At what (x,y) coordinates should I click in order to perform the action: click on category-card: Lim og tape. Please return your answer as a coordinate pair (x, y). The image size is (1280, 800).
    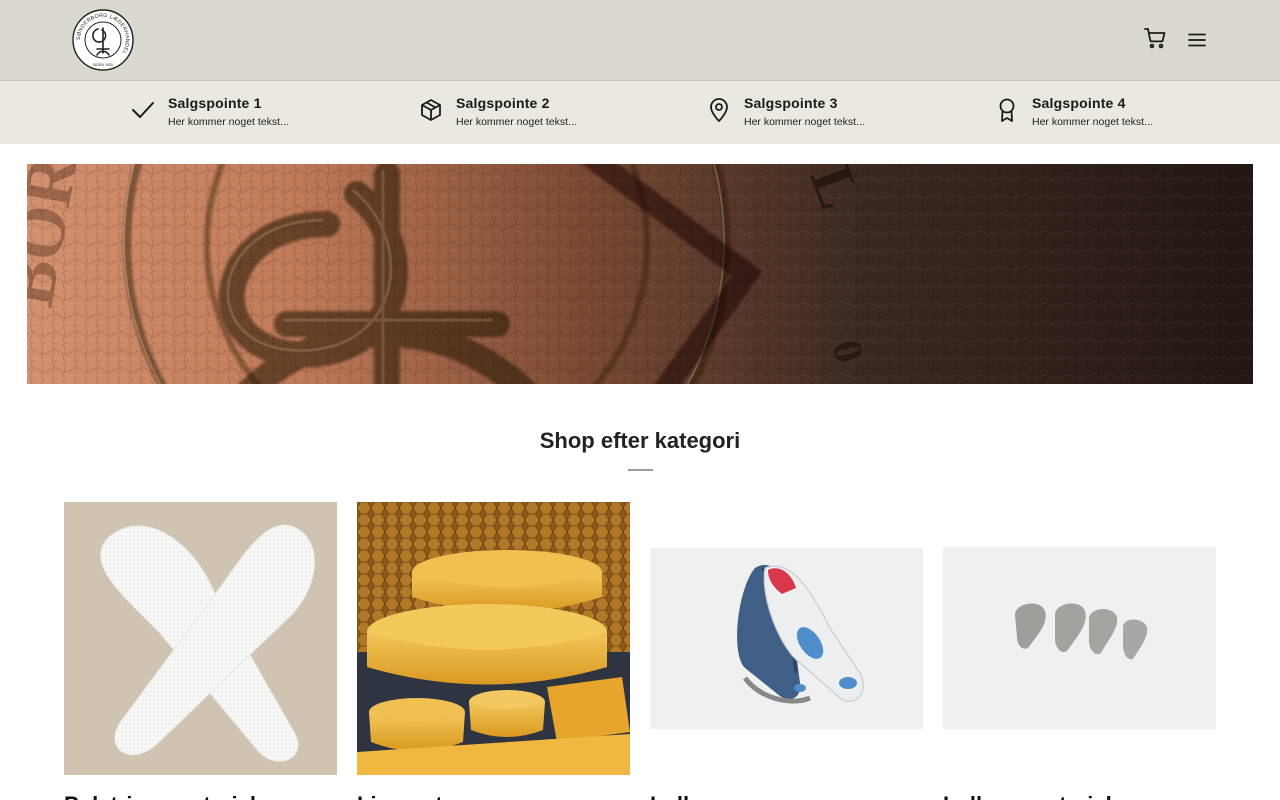
    Looking at the image, I should click on (493, 651).